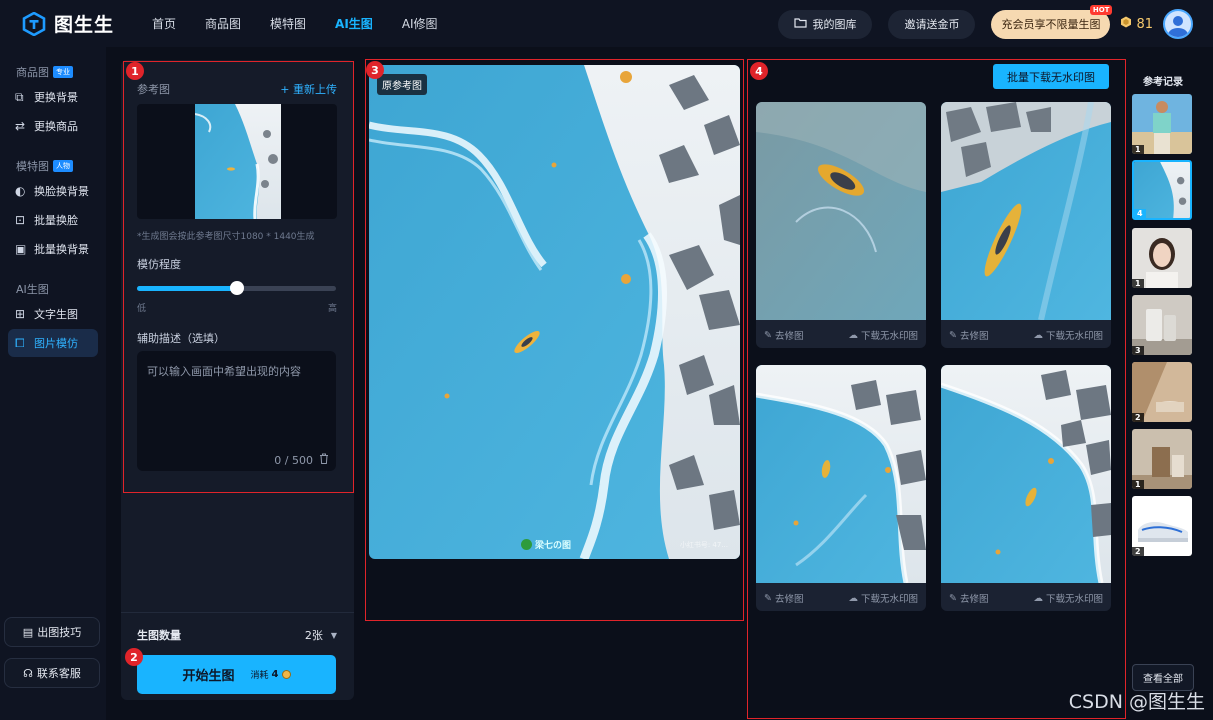 The image size is (1213, 720). What do you see at coordinates (20, 220) in the screenshot?
I see `batch-face-icon: ⊡` at bounding box center [20, 220].